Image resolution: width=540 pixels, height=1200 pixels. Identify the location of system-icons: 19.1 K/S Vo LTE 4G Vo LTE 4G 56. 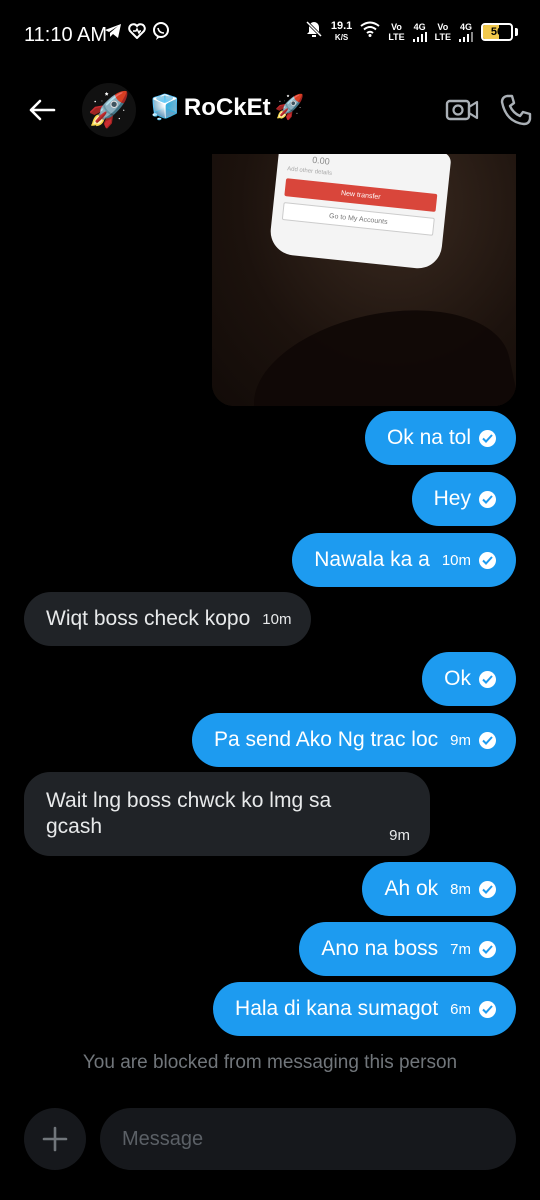
(411, 31).